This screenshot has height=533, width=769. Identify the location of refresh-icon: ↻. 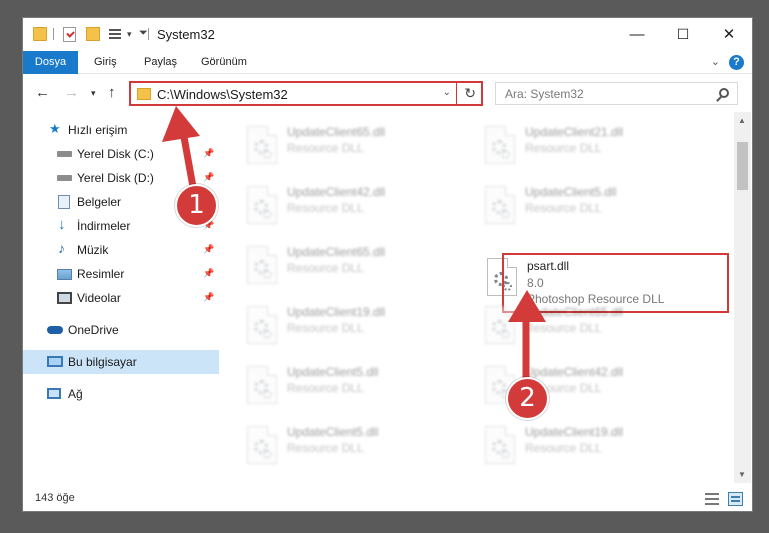
(470, 93).